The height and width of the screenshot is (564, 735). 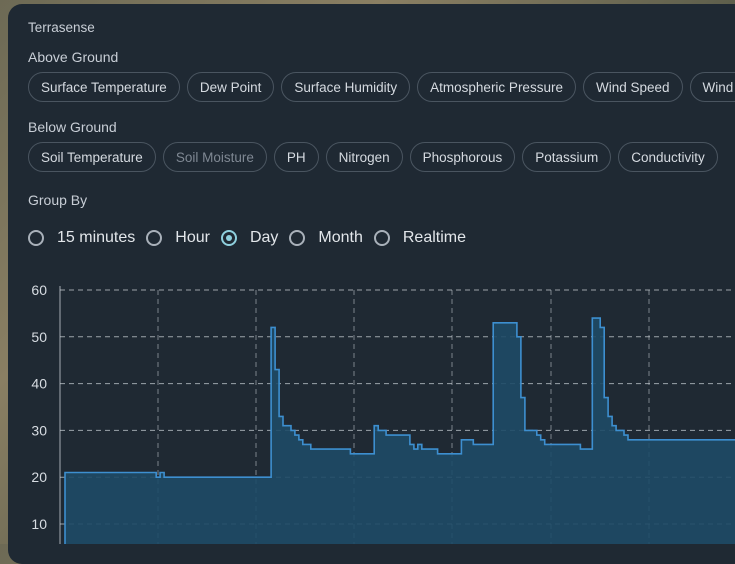 What do you see at coordinates (39, 430) in the screenshot?
I see `y-tick-label: 30` at bounding box center [39, 430].